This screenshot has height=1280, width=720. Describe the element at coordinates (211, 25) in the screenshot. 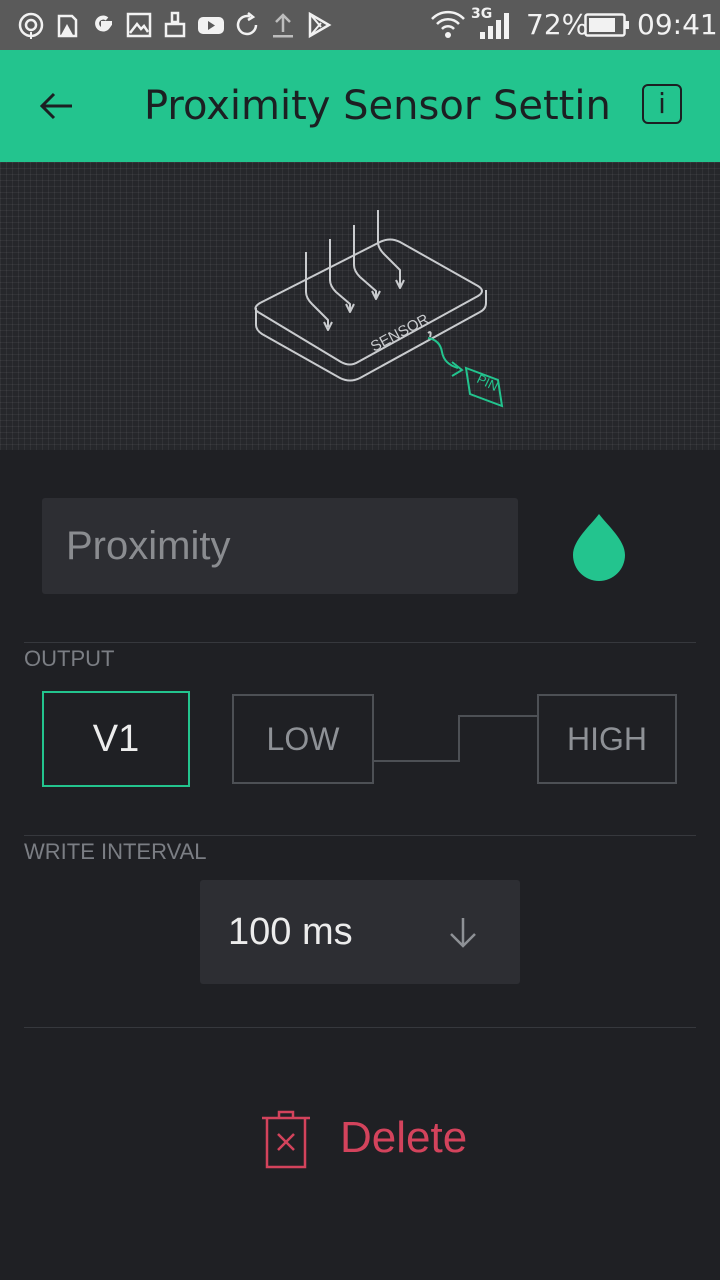

I see `youtube-icon` at that location.